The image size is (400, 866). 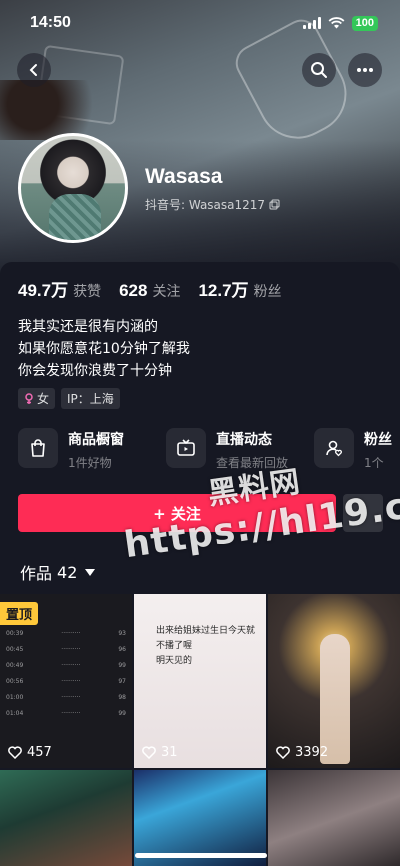 I want to click on tv-icon, so click(x=186, y=447).